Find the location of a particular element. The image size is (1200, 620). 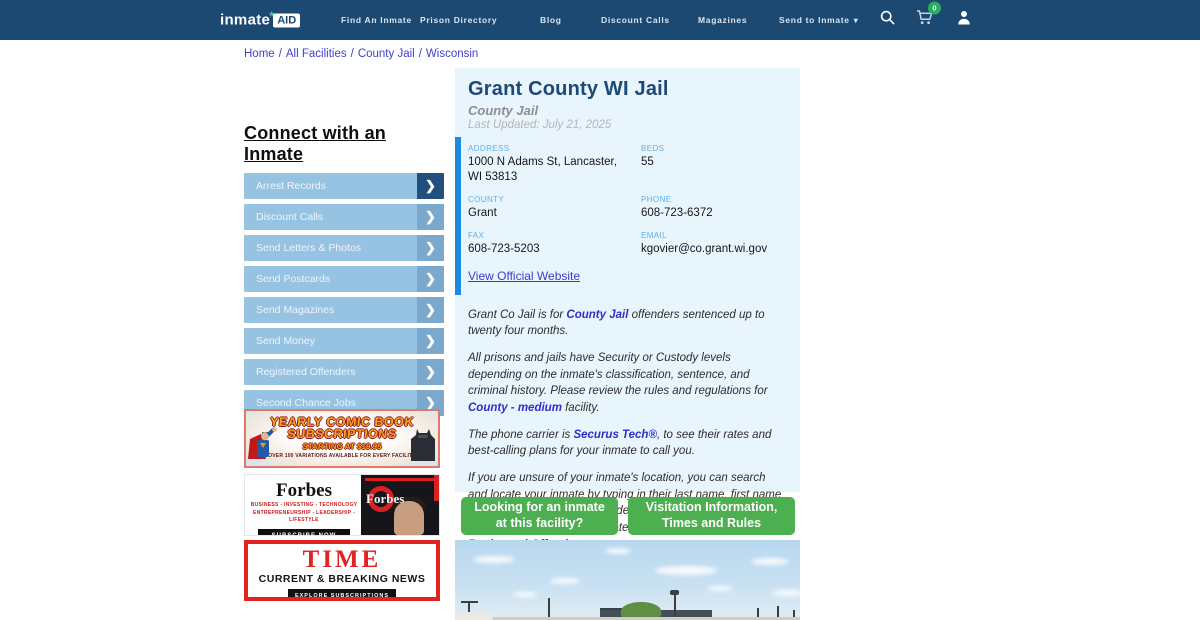

cover-side-strip is located at coordinates (436, 488).